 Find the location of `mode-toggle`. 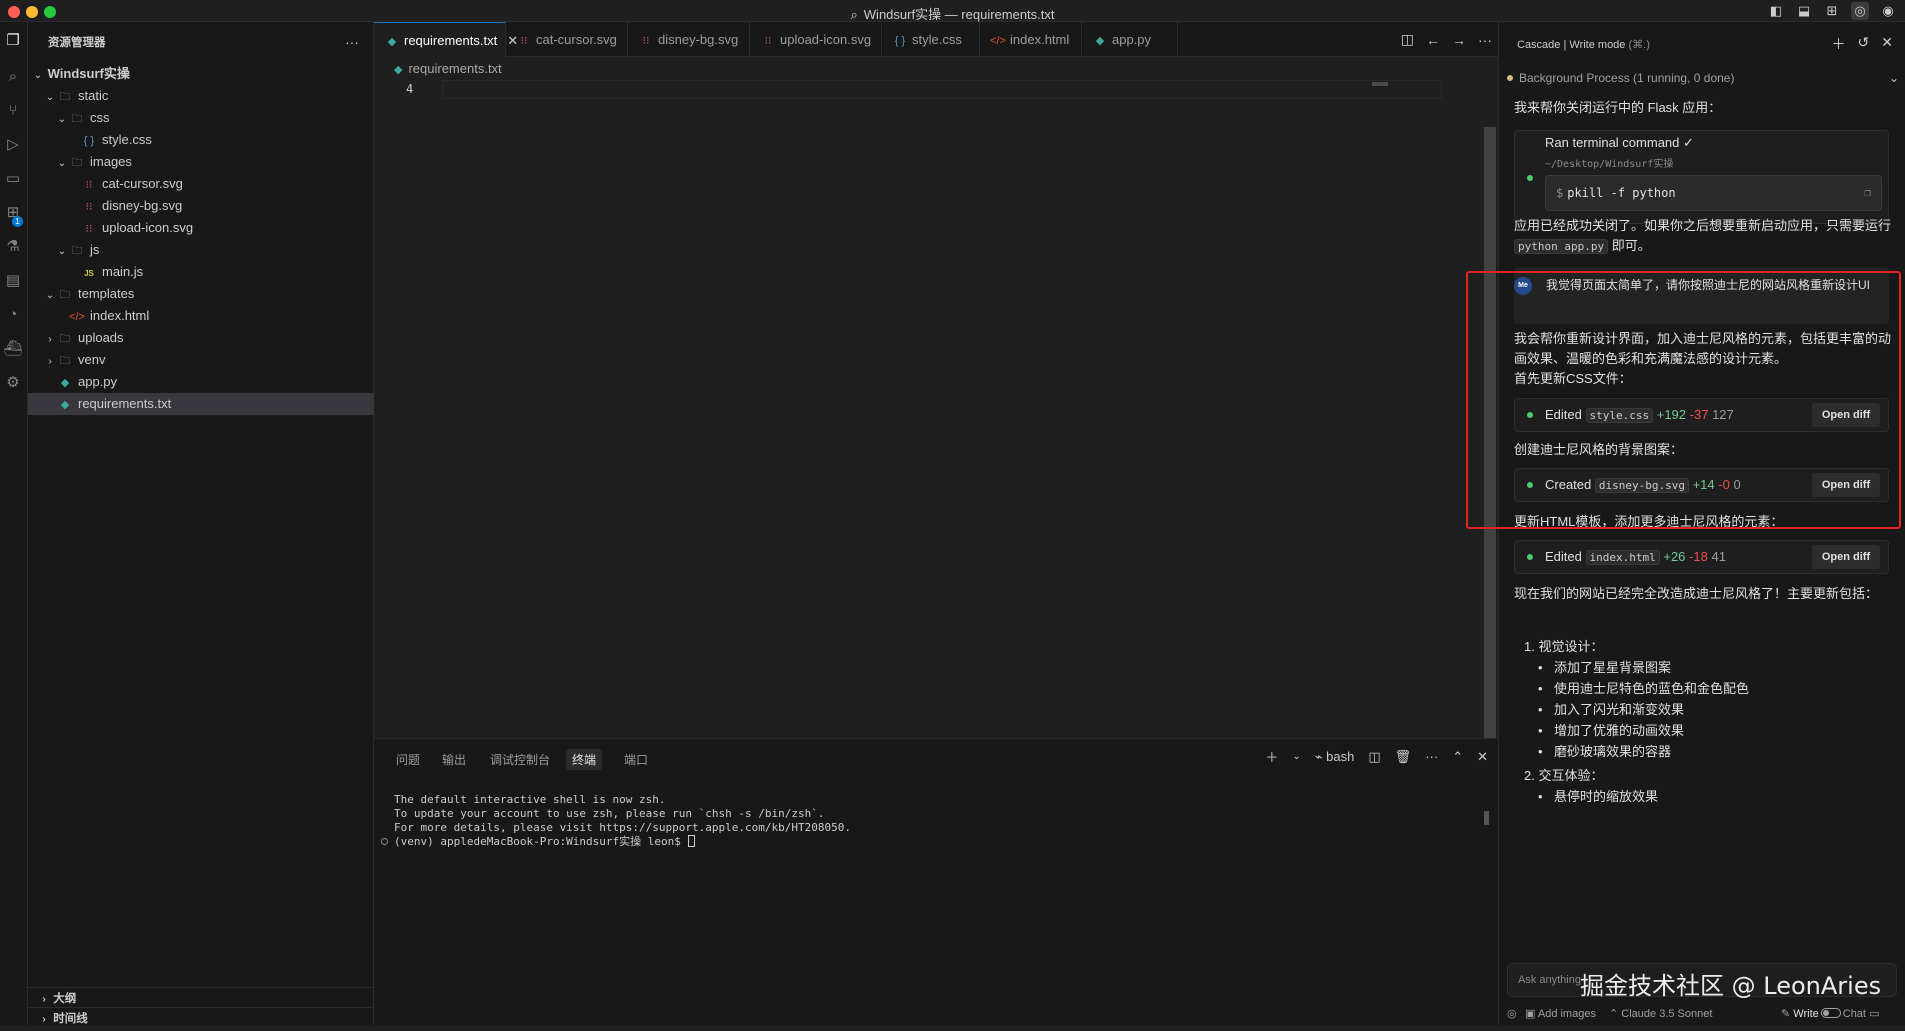

mode-toggle is located at coordinates (1830, 1013).